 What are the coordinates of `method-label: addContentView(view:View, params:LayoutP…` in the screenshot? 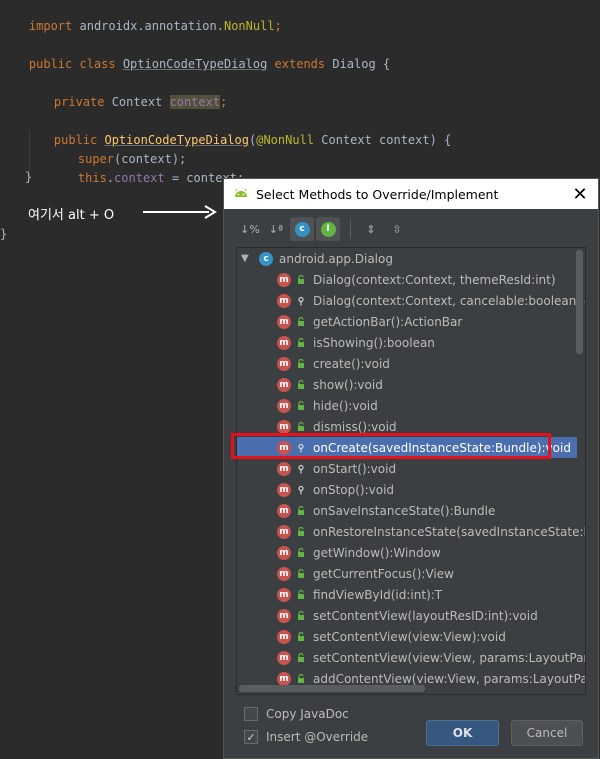 It's located at (449, 678).